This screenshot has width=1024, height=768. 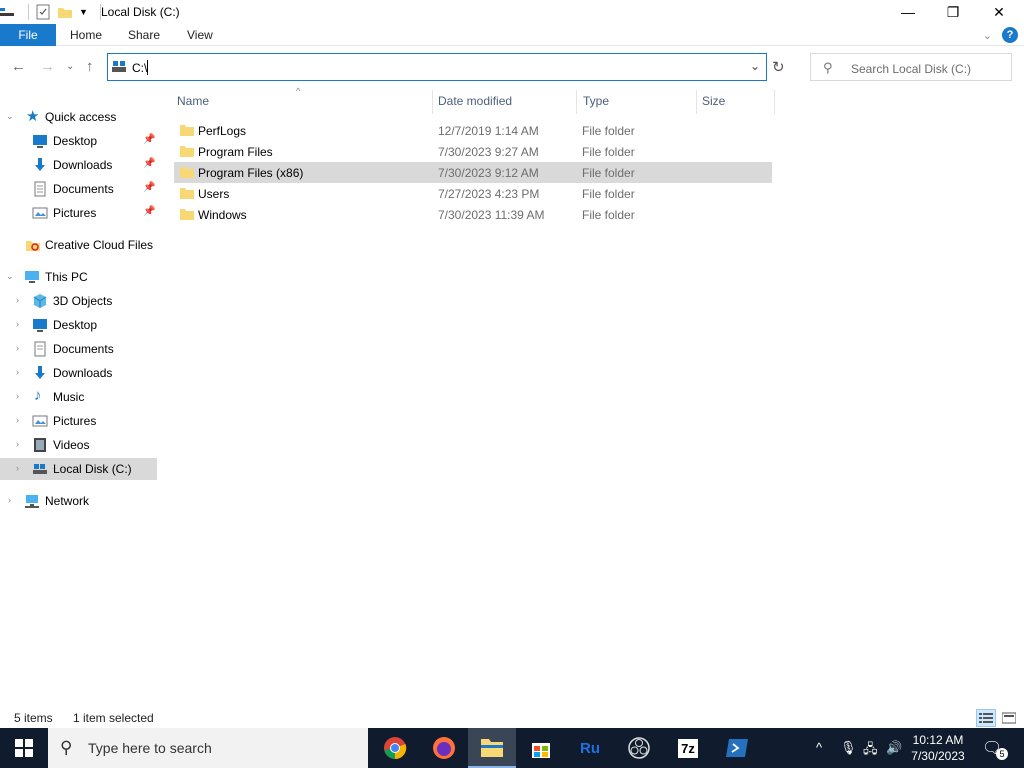 I want to click on sidebar-item-music: › ♪ Music, so click(x=78, y=397).